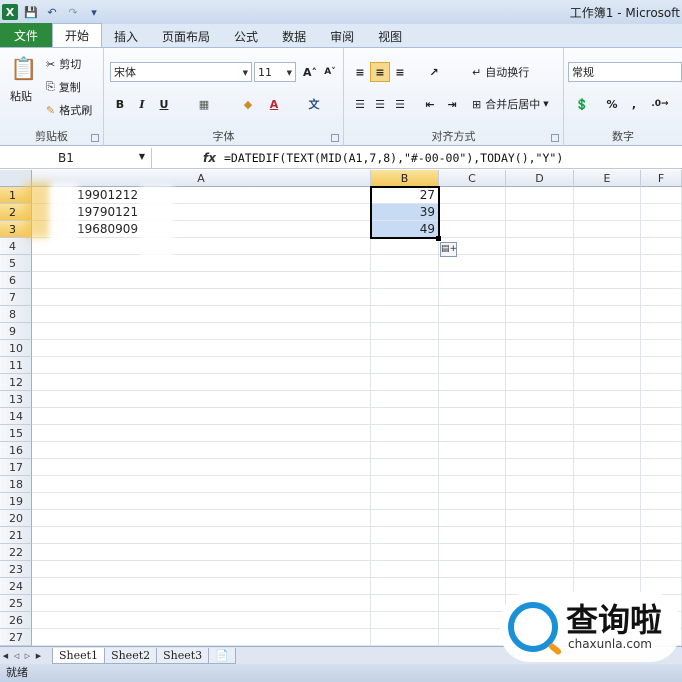 The image size is (682, 682). Describe the element at coordinates (405, 178) in the screenshot. I see `column-header-b: B` at that location.